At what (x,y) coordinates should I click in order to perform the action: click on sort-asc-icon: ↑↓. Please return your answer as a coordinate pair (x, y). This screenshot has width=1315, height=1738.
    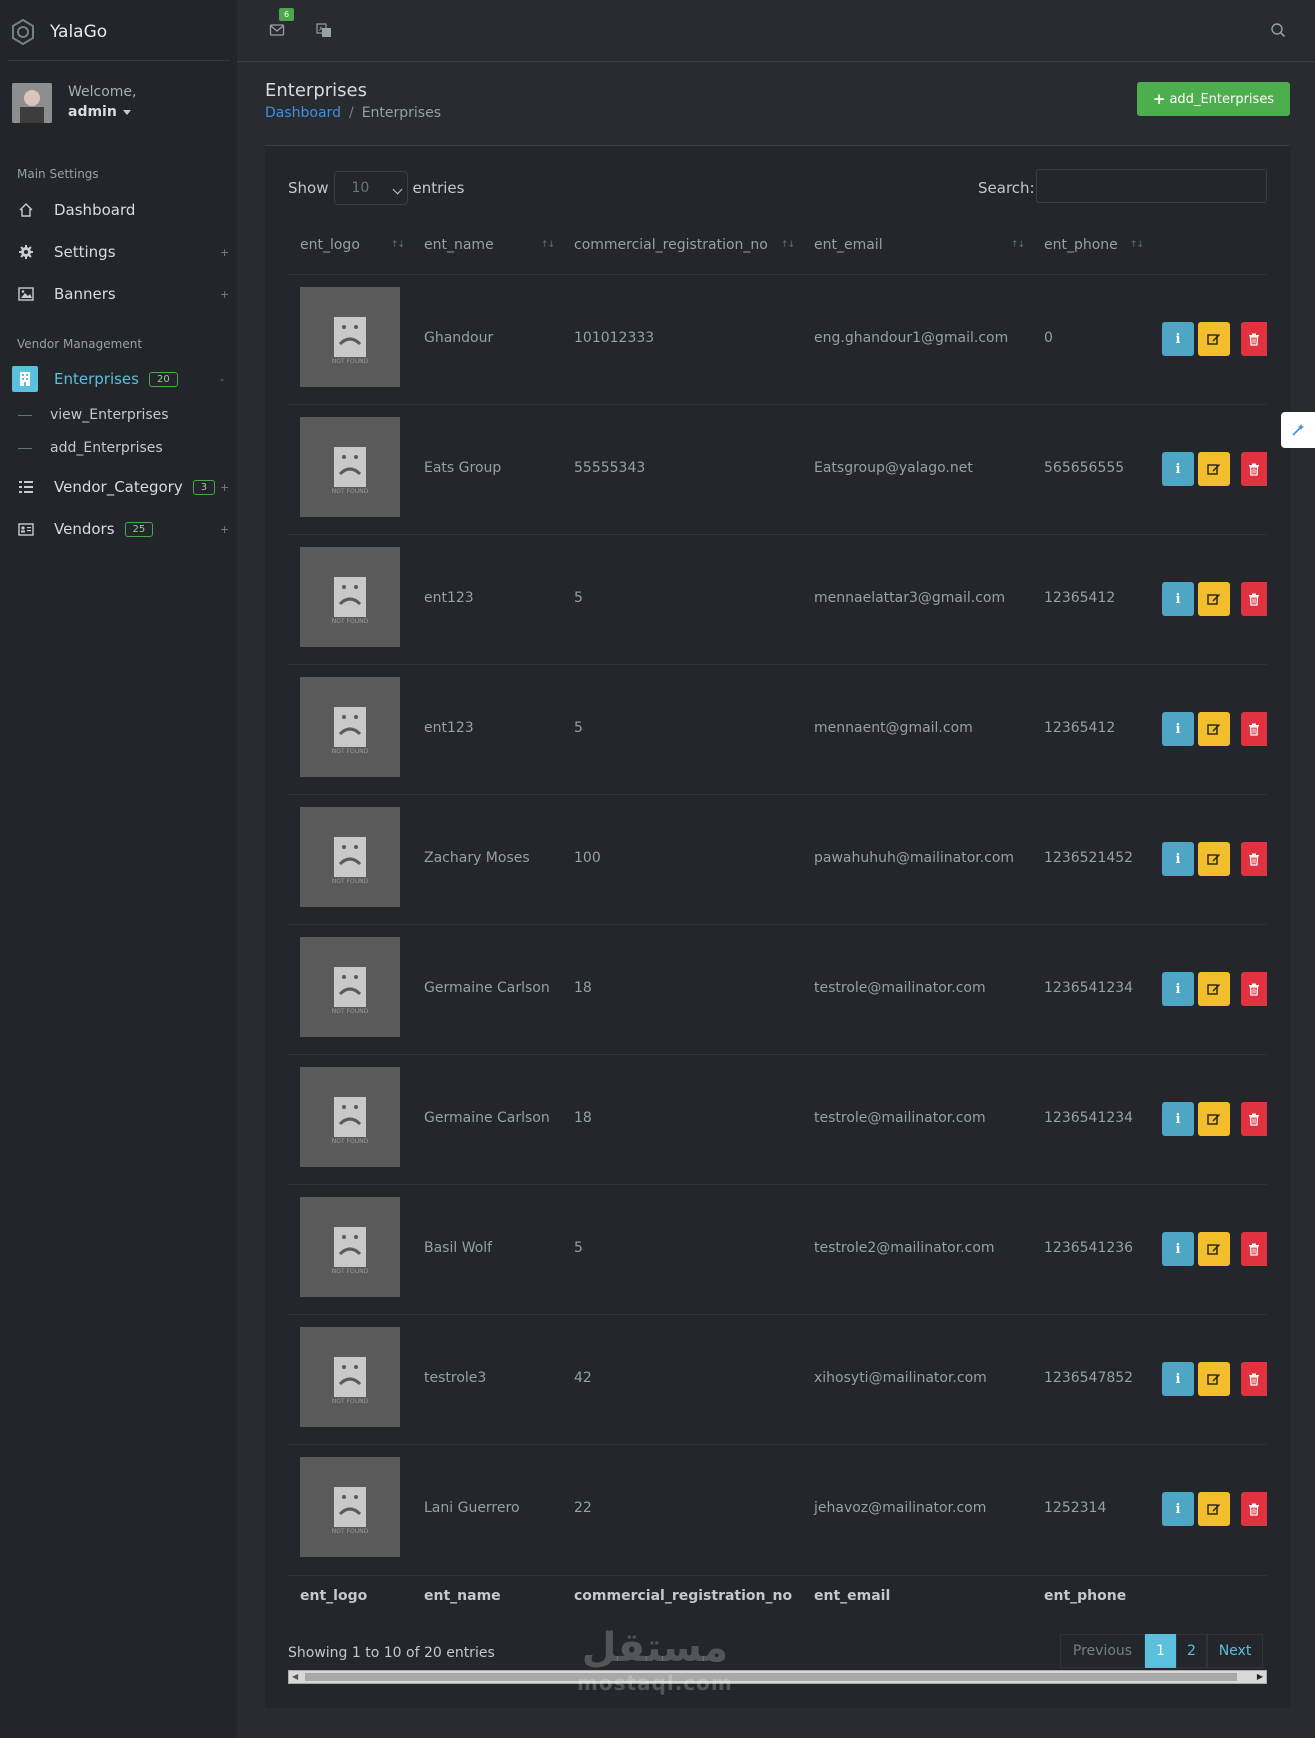
    Looking at the image, I should click on (398, 245).